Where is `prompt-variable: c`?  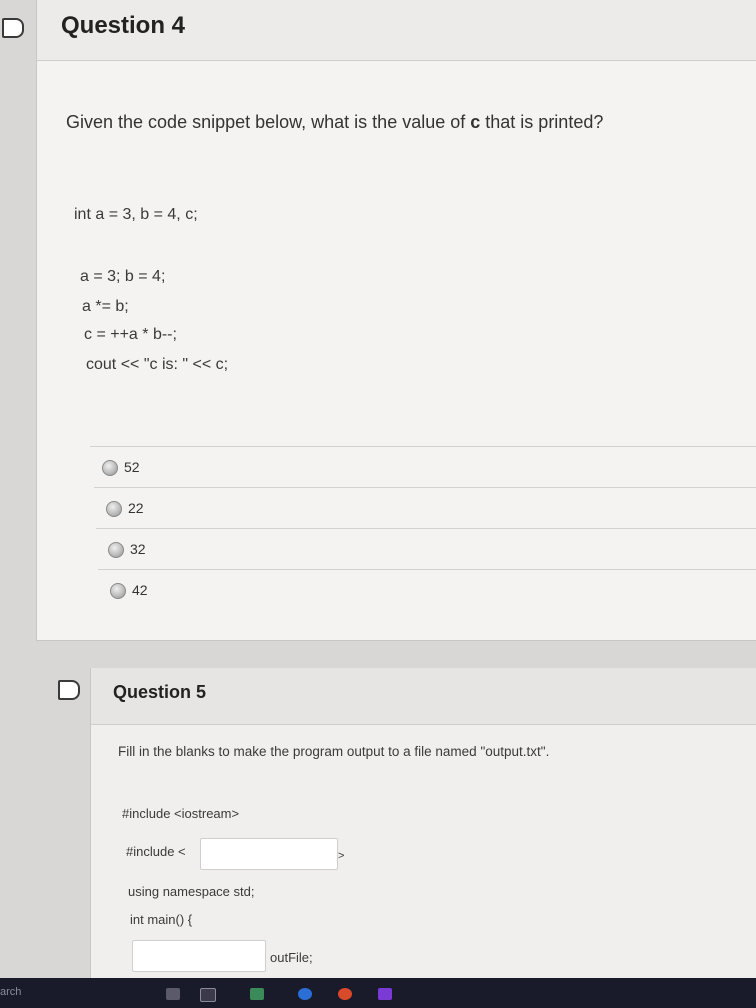 prompt-variable: c is located at coordinates (475, 122).